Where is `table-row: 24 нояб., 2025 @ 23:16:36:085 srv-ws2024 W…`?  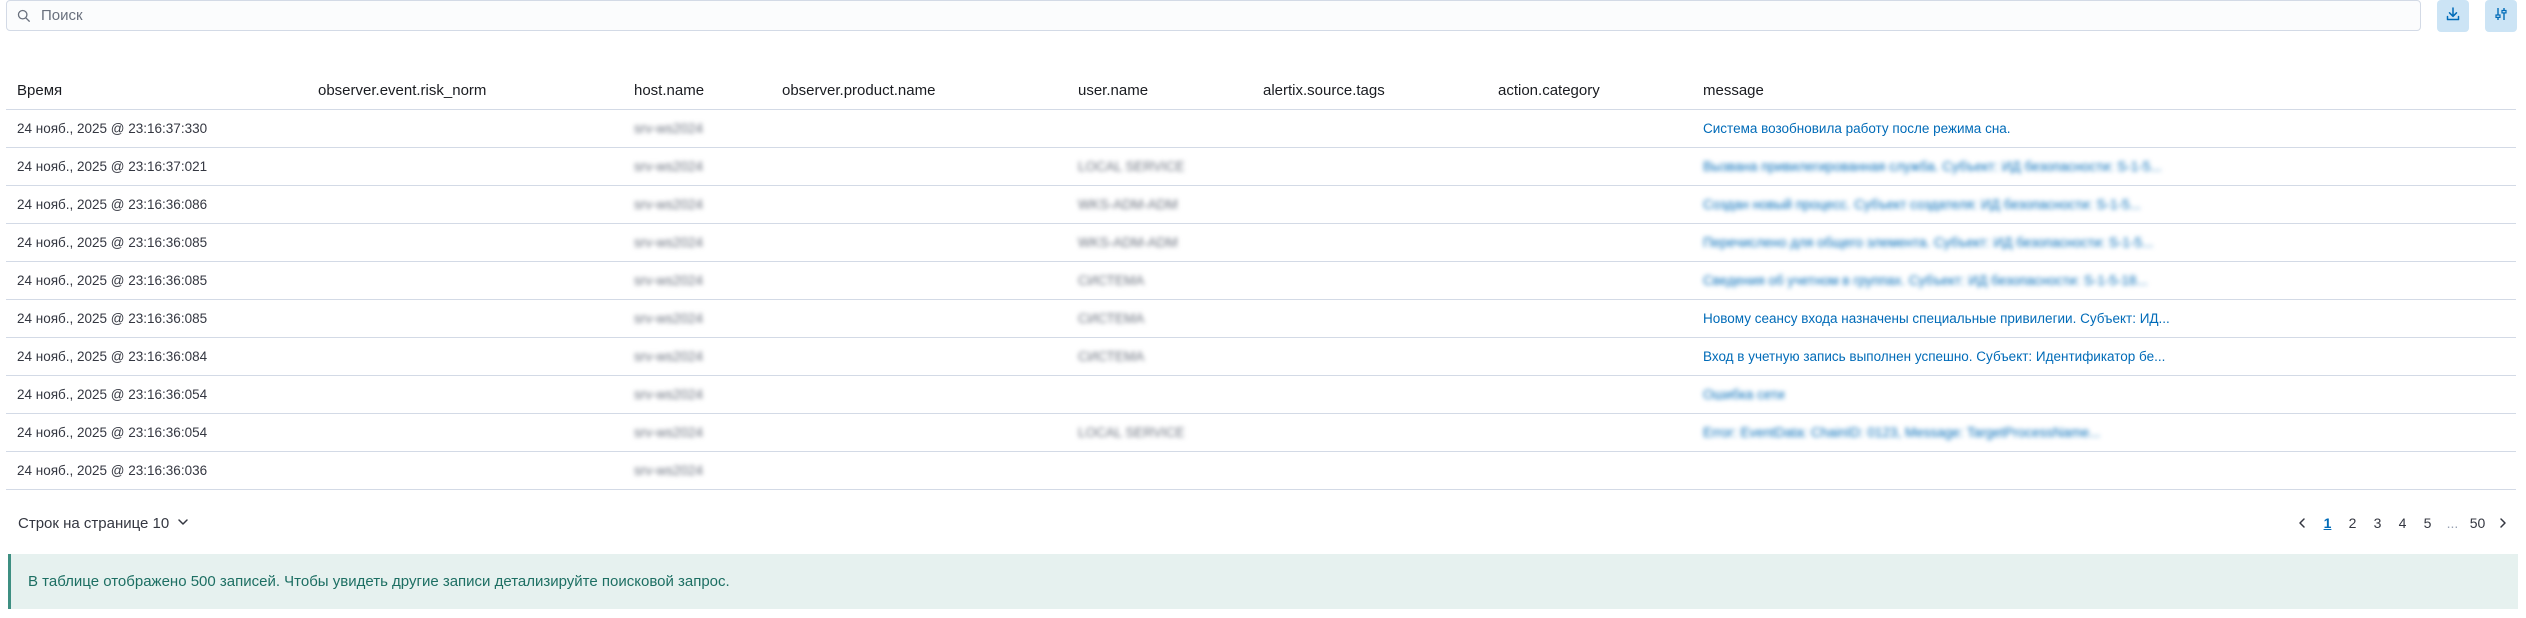
table-row: 24 нояб., 2025 @ 23:16:36:085 srv-ws2024 W… is located at coordinates (1261, 243).